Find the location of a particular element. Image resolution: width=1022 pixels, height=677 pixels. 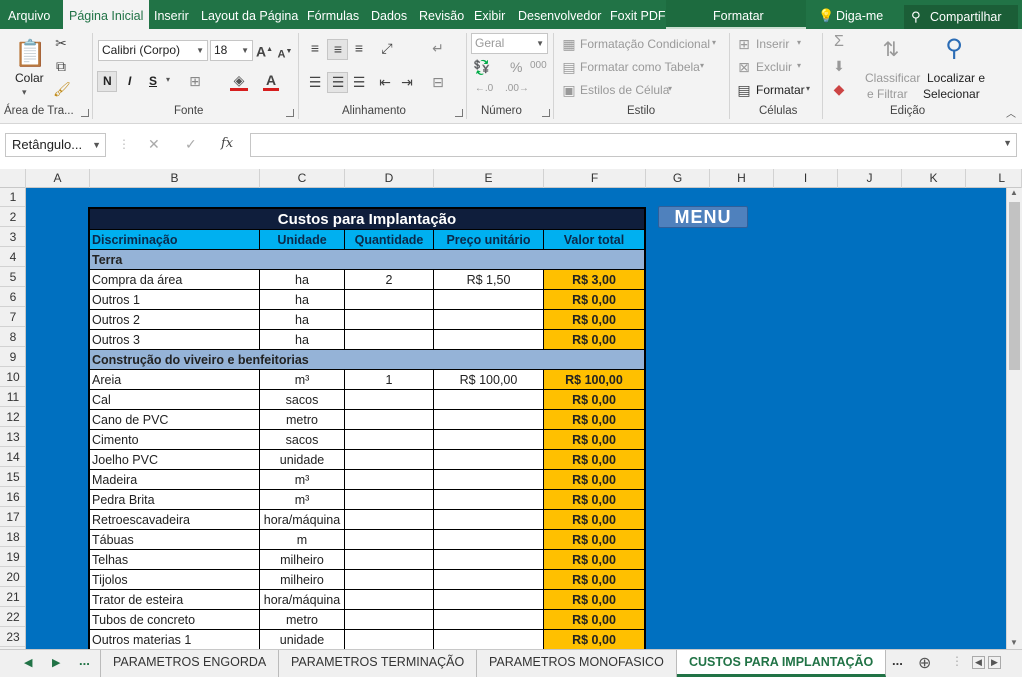

conditional-format-button: Formatação Condicional is located at coordinates (645, 44).